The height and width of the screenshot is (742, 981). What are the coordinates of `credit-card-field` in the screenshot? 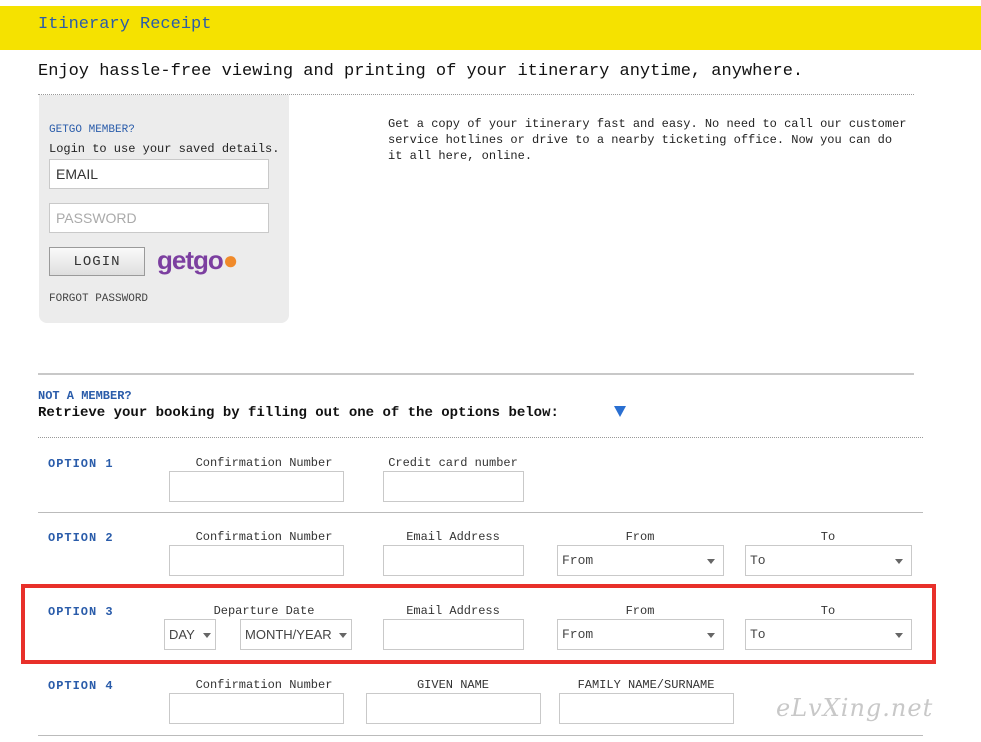 It's located at (453, 486).